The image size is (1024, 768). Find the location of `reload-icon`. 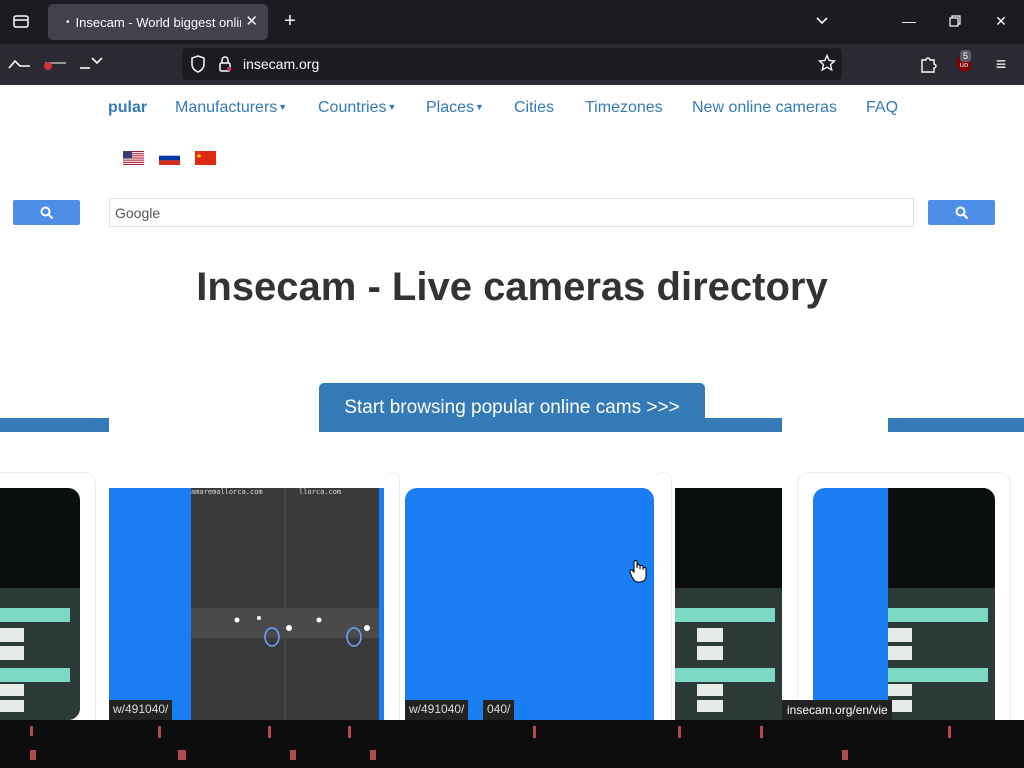

reload-icon is located at coordinates (92, 65).